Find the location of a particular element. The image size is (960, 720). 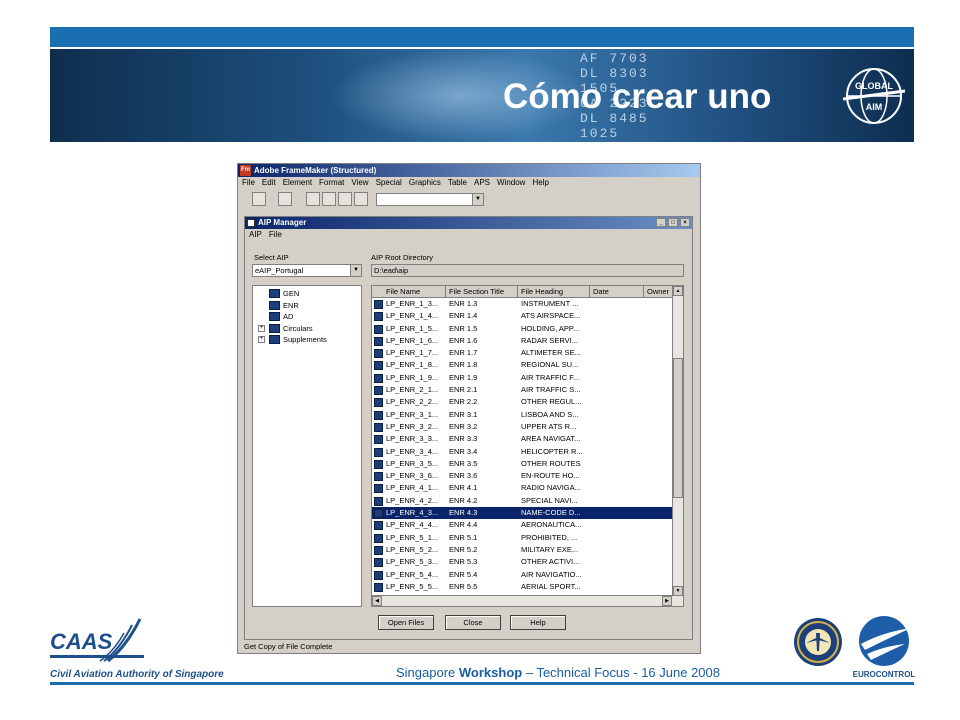

column-header: File Section Title is located at coordinates (482, 291).